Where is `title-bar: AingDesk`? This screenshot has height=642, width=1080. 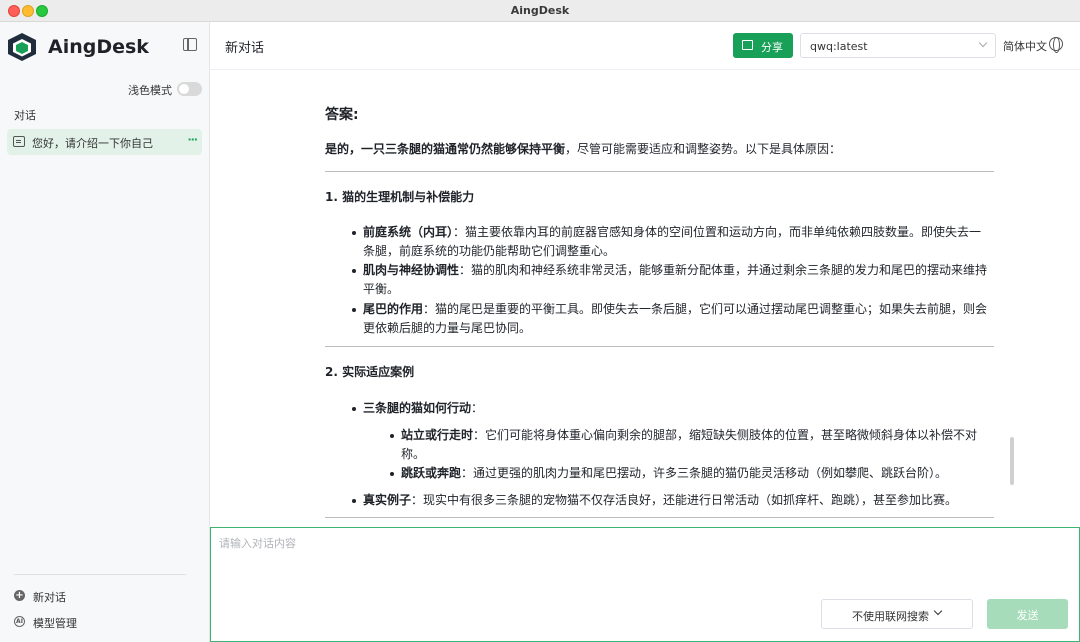
title-bar: AingDesk is located at coordinates (540, 11).